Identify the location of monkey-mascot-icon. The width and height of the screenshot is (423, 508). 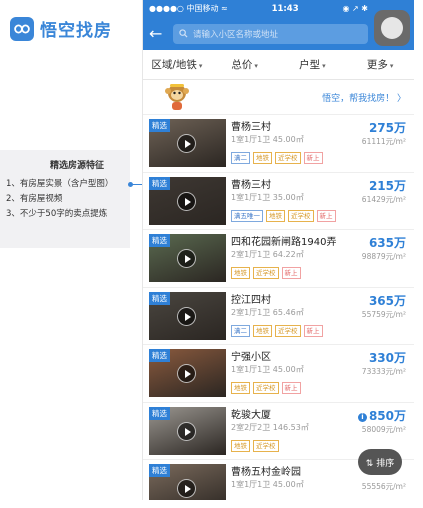
(177, 97).